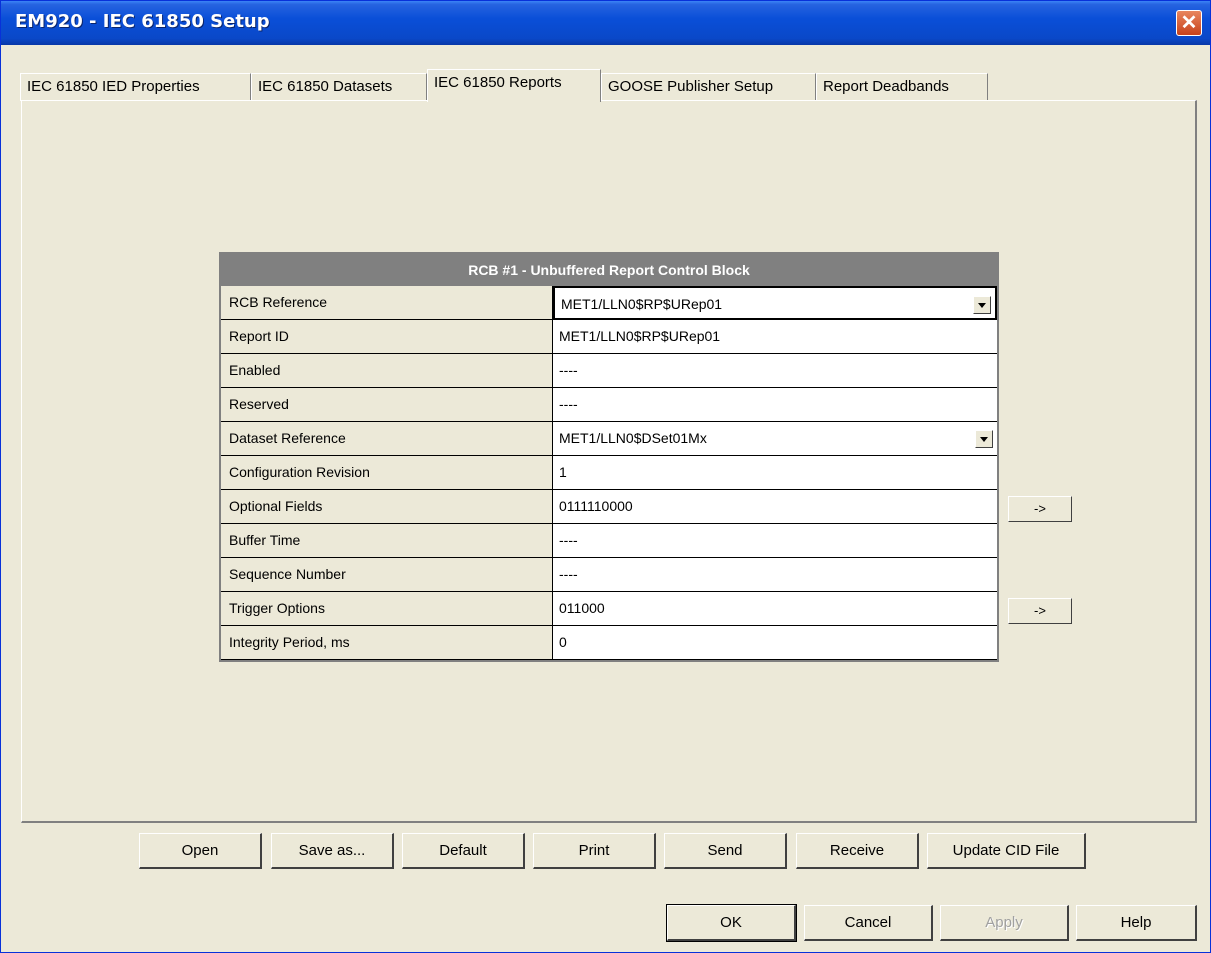  What do you see at coordinates (339, 87) in the screenshot?
I see `tab-datasets: IEC 61850 Datasets` at bounding box center [339, 87].